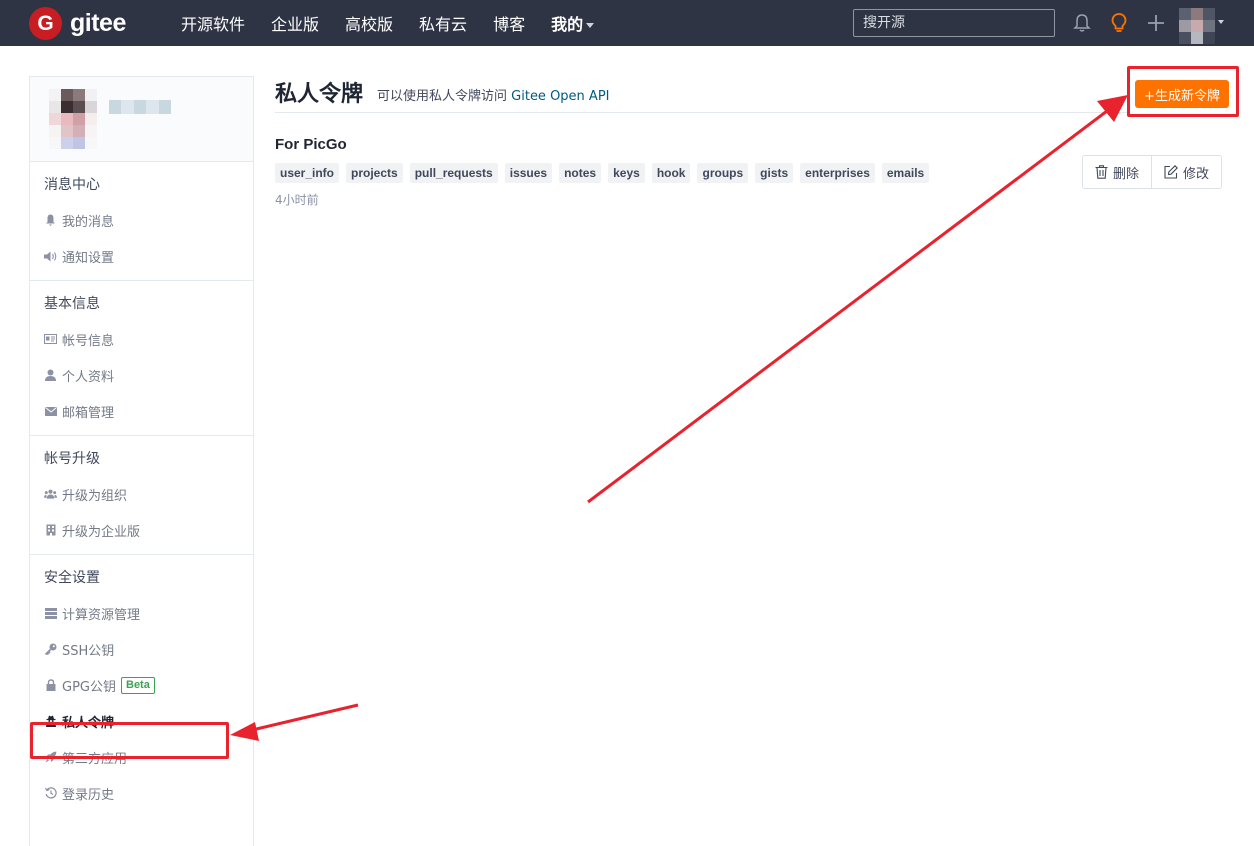  What do you see at coordinates (50, 613) in the screenshot?
I see `server-icon` at bounding box center [50, 613].